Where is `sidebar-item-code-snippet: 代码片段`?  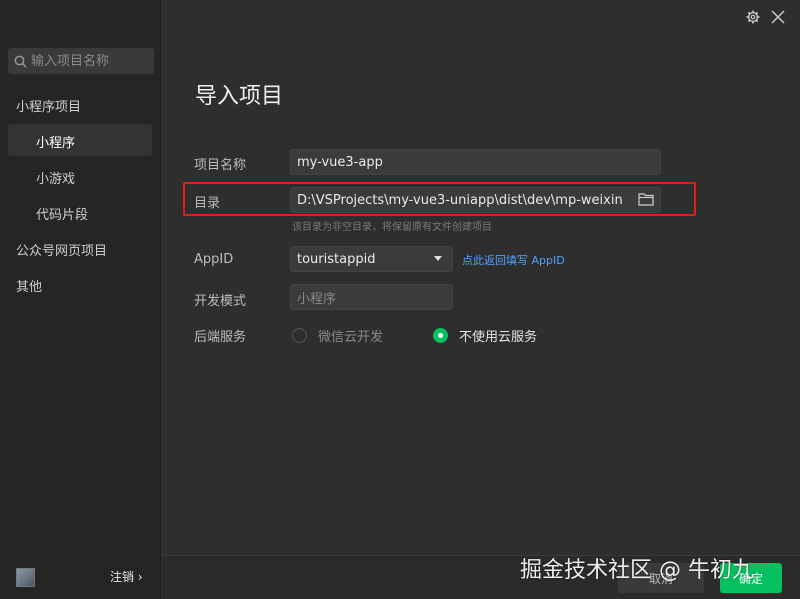
sidebar-item-code-snippet: 代码片段 is located at coordinates (62, 213).